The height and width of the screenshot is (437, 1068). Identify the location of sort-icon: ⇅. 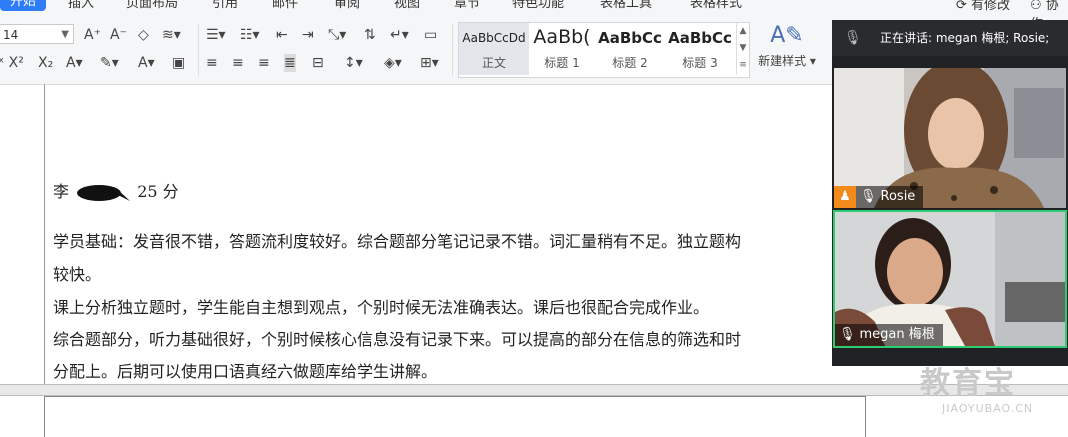
(370, 35).